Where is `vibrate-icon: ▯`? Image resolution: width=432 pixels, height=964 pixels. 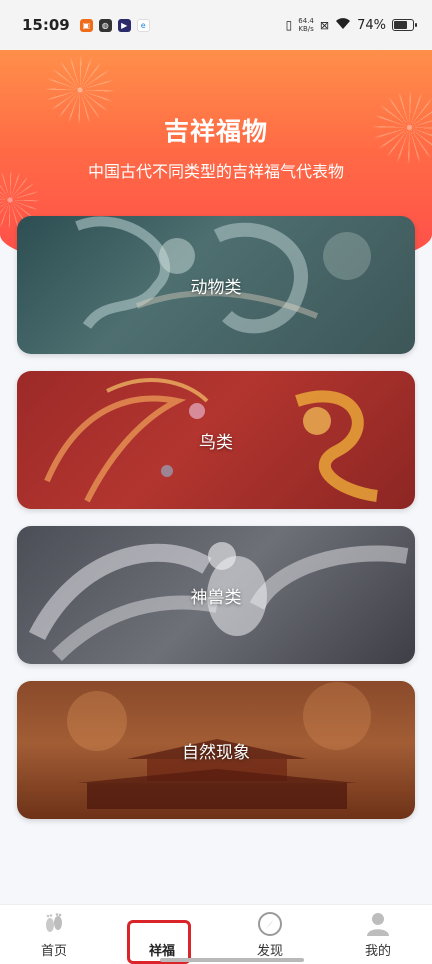 vibrate-icon: ▯ is located at coordinates (289, 25).